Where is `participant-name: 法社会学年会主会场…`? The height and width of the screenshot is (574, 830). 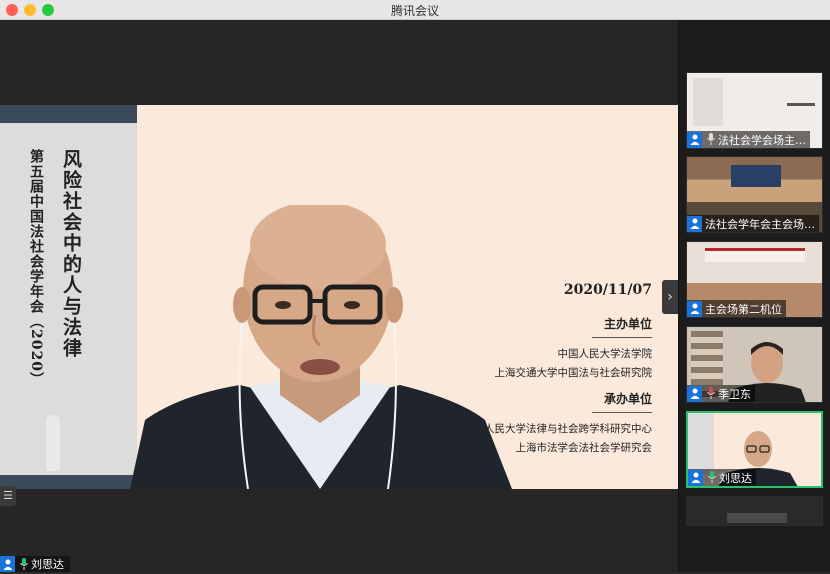 participant-name: 法社会学年会主会场… is located at coordinates (760, 224).